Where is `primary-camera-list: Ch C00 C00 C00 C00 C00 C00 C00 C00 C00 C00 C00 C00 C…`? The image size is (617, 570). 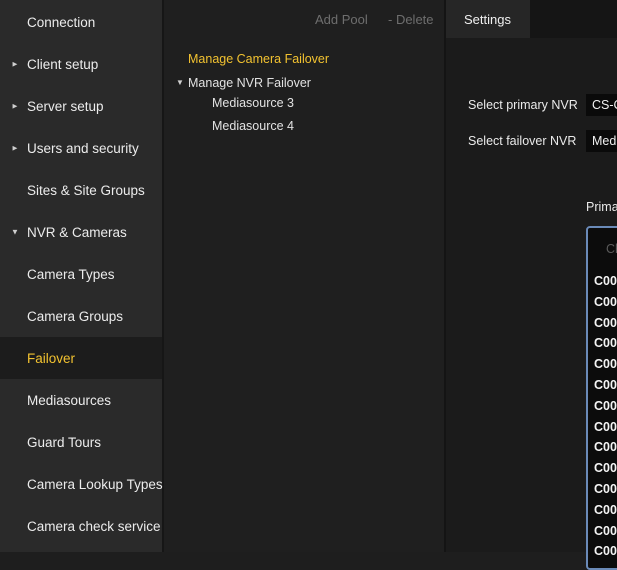
primary-camera-list: Ch C00 C00 C00 C00 C00 C00 C00 C00 C00 C00 C00 C00 C… is located at coordinates (601, 398).